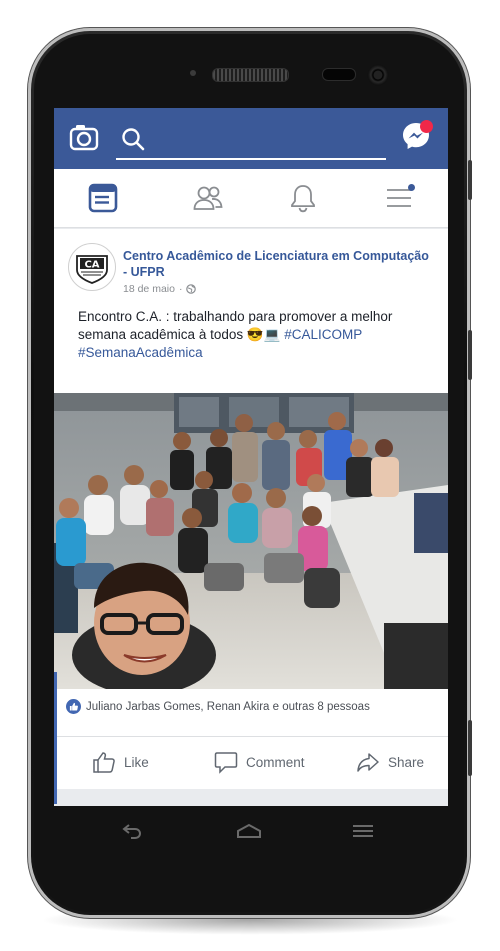  Describe the element at coordinates (426, 126) in the screenshot. I see `notification-badge` at that location.